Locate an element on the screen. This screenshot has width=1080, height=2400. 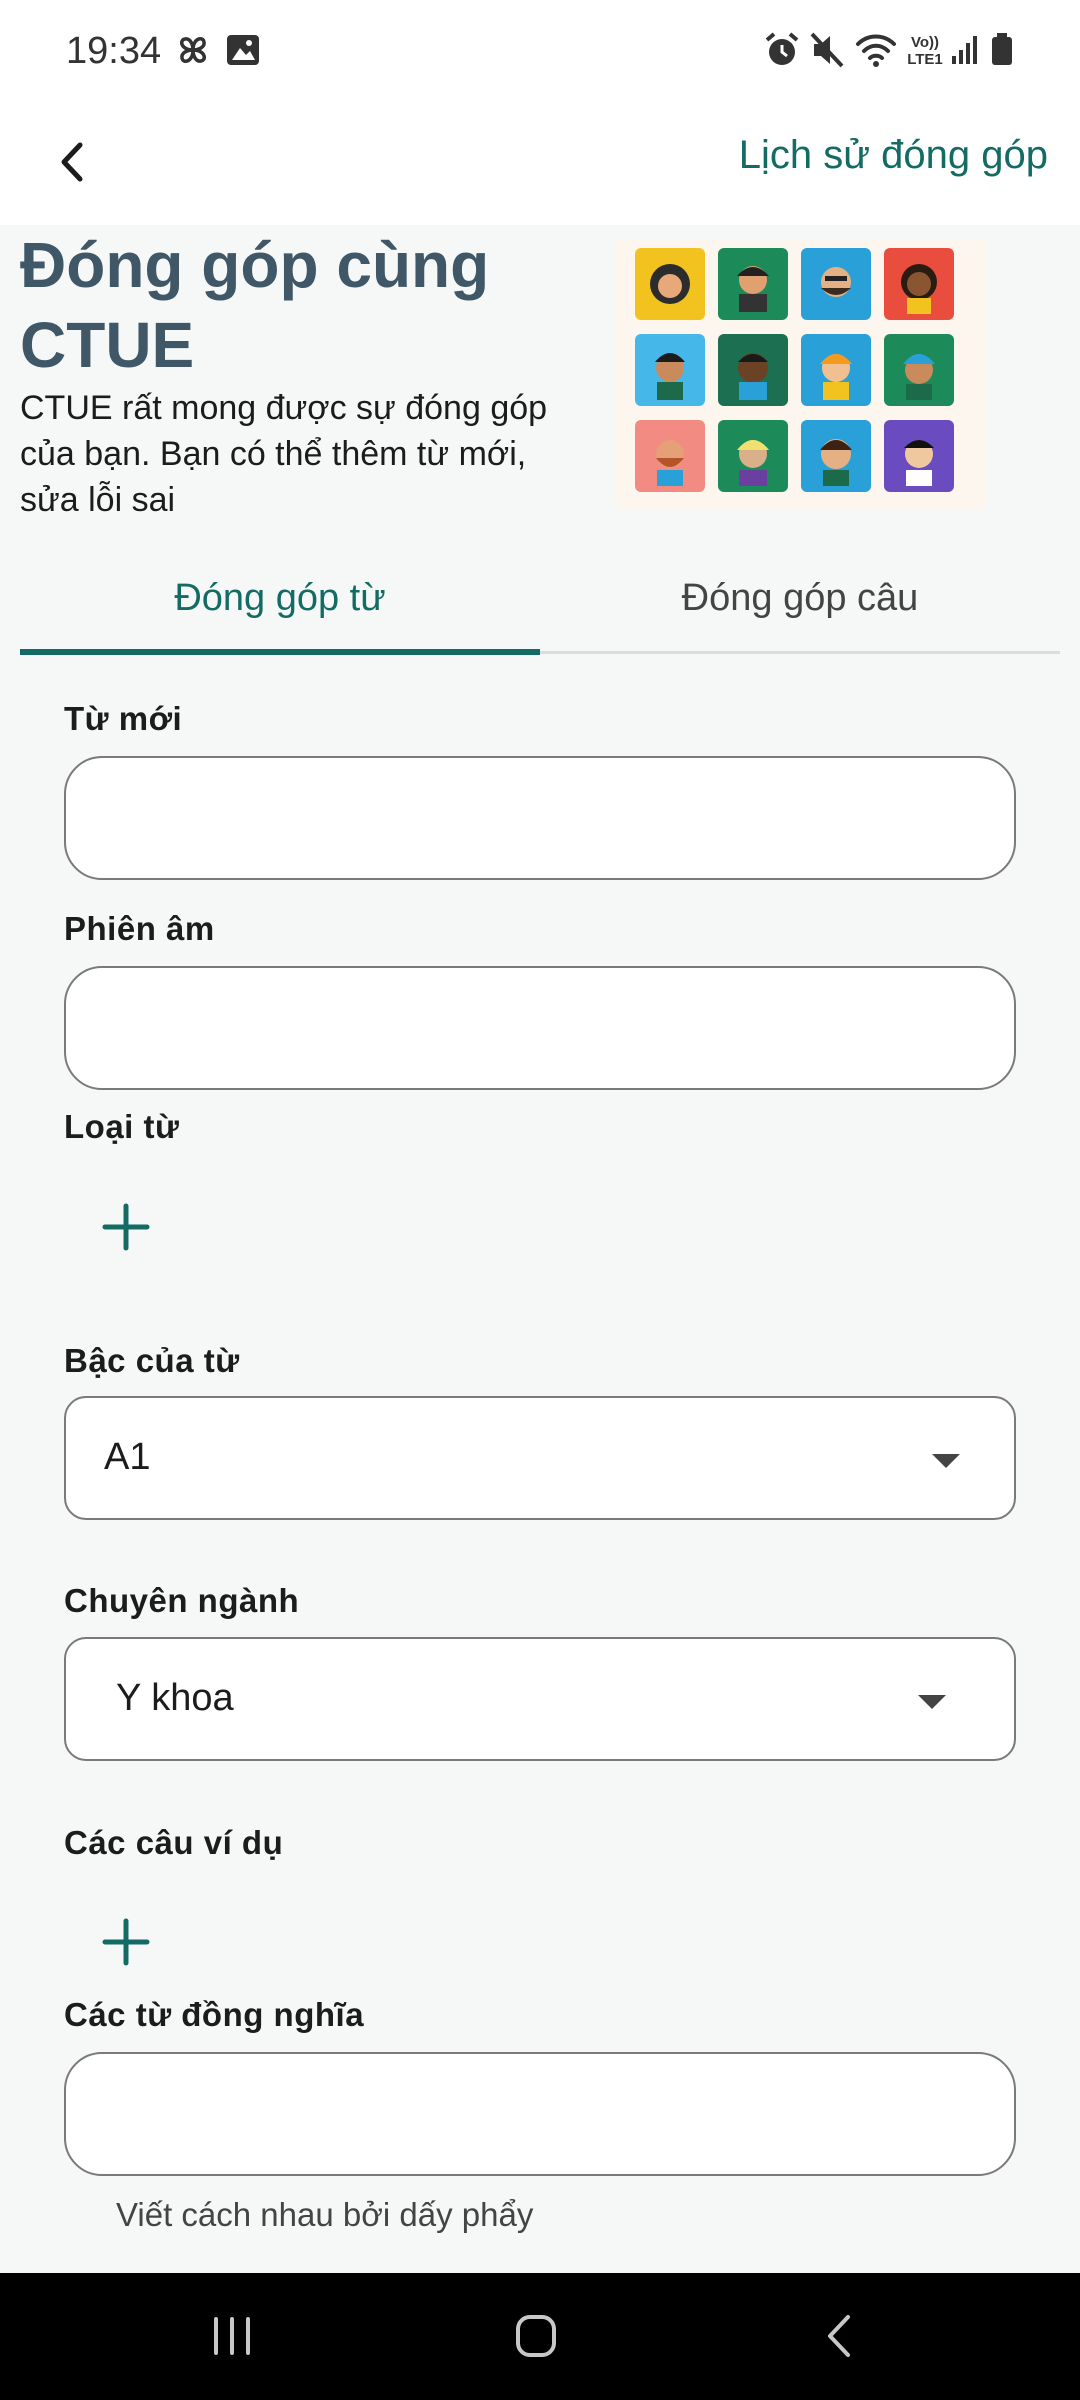
wifi-icon is located at coordinates (876, 50).